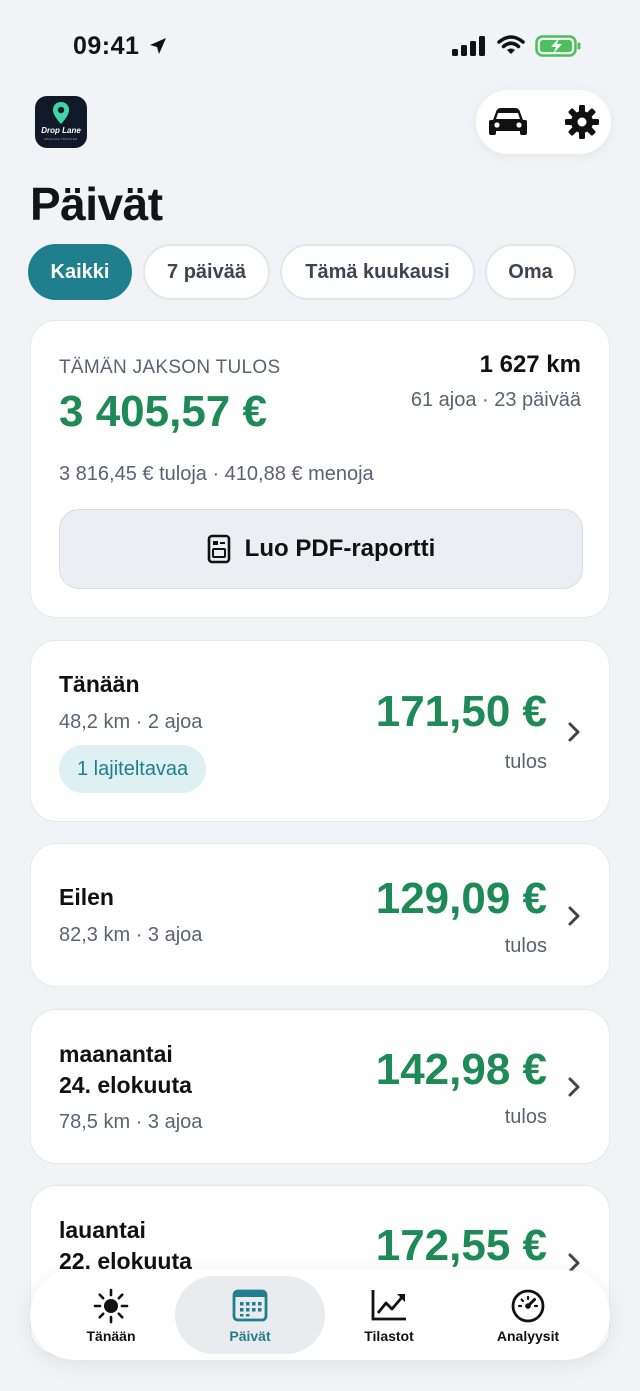  Describe the element at coordinates (528, 1306) in the screenshot. I see `gauge-icon` at that location.